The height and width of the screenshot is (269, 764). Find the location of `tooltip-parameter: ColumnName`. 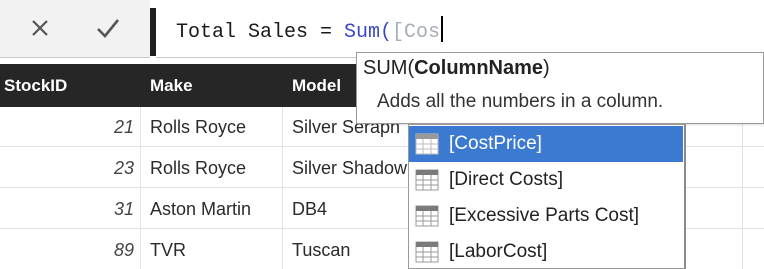

tooltip-parameter: ColumnName is located at coordinates (479, 68).